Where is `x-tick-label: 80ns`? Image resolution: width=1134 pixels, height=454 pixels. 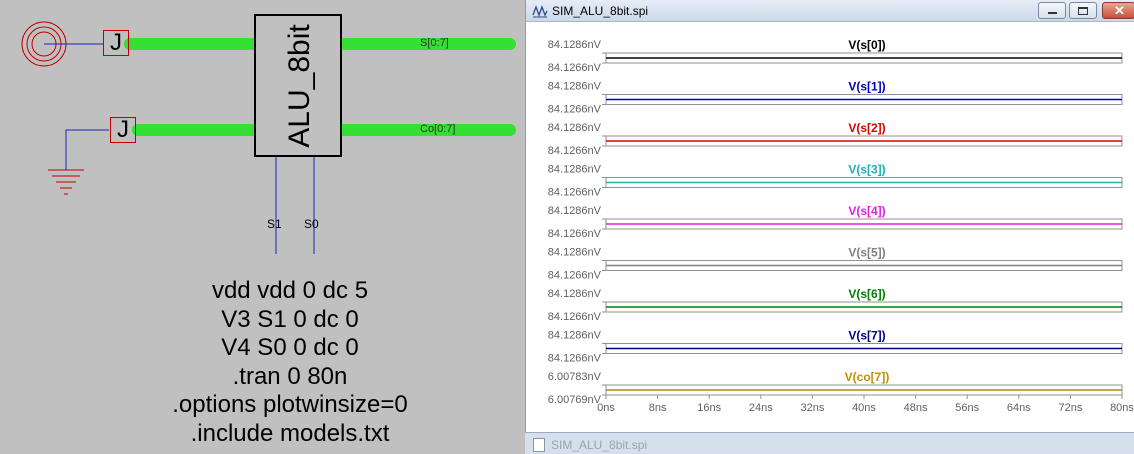
x-tick-label: 80ns is located at coordinates (1122, 408).